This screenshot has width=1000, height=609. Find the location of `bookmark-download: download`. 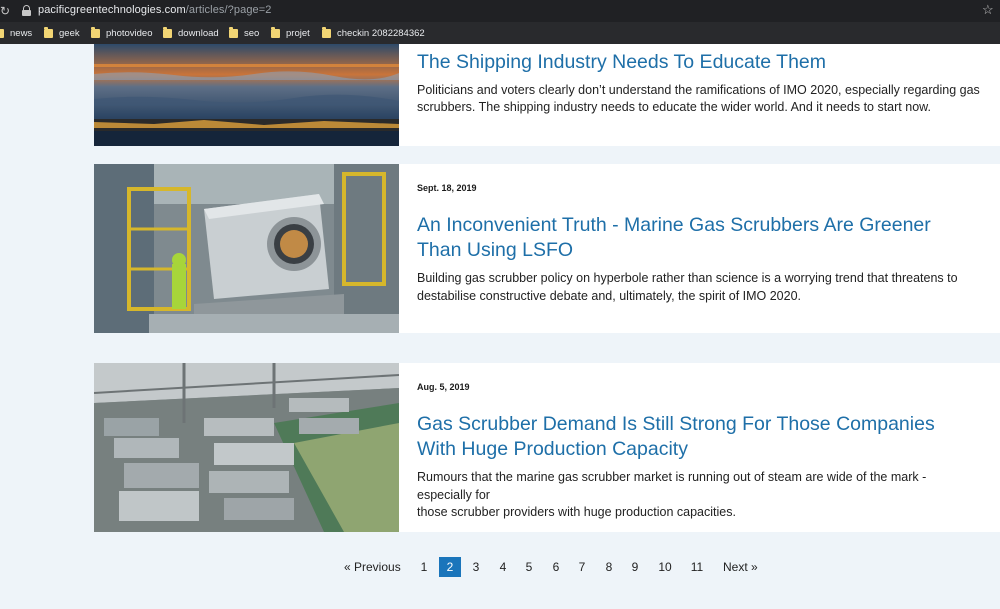

bookmark-download: download is located at coordinates (191, 32).